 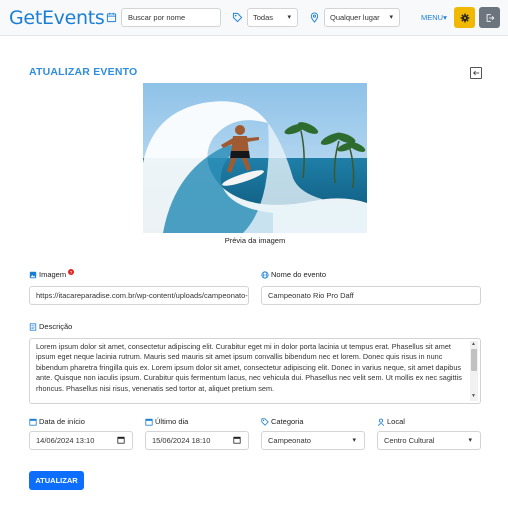 I want to click on back-button, so click(x=476, y=73).